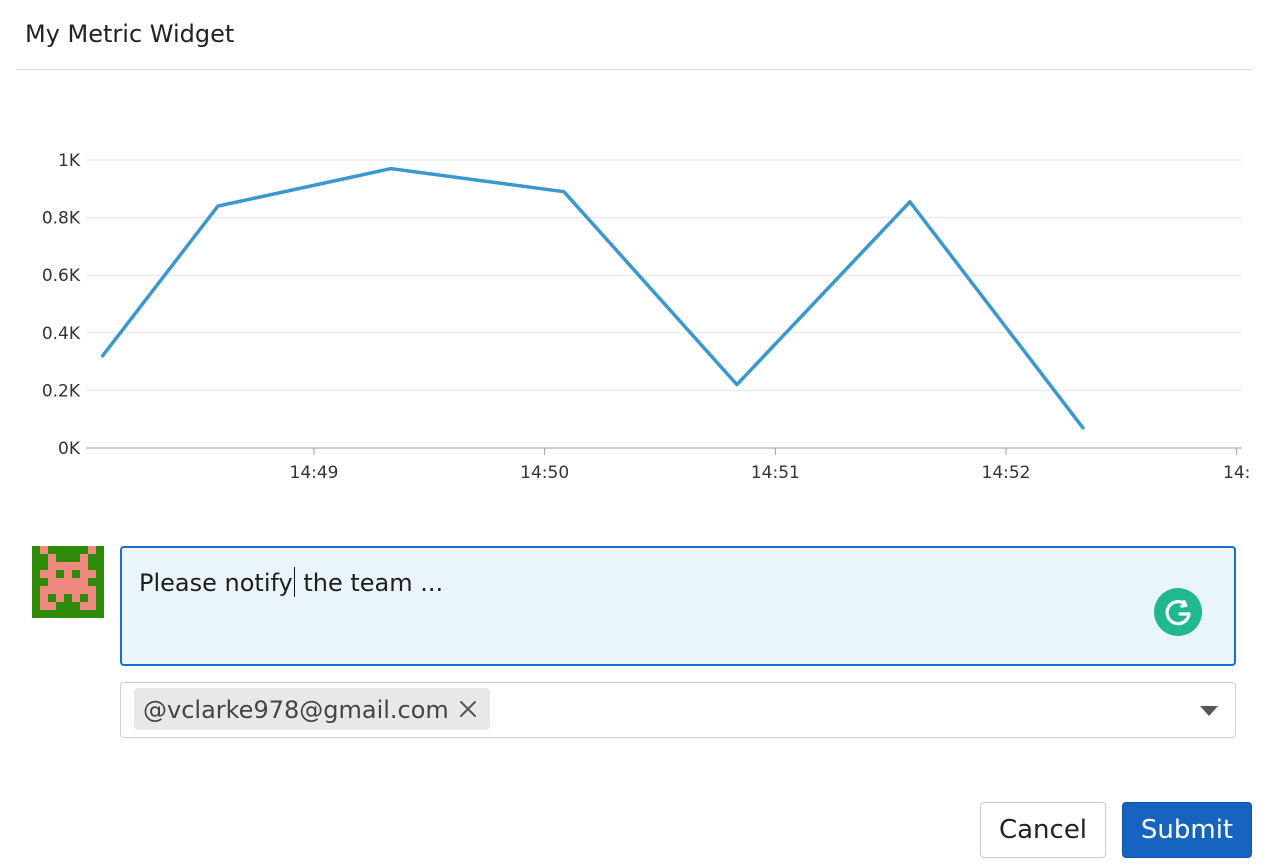 This screenshot has height=866, width=1280. Describe the element at coordinates (1187, 830) in the screenshot. I see `submit-button: Submit` at that location.